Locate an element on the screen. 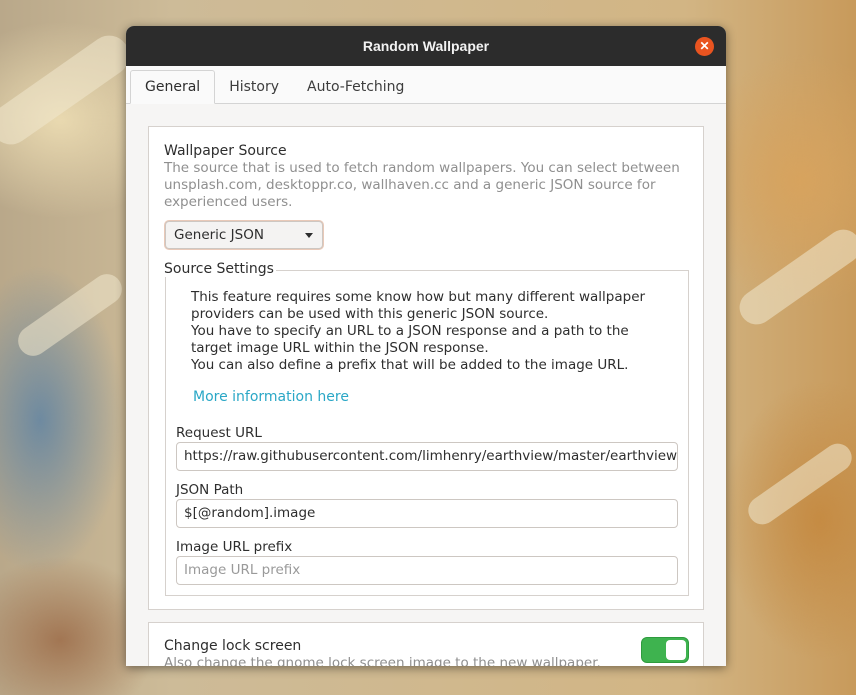 The image size is (856, 695). close-button: ✕ is located at coordinates (704, 46).